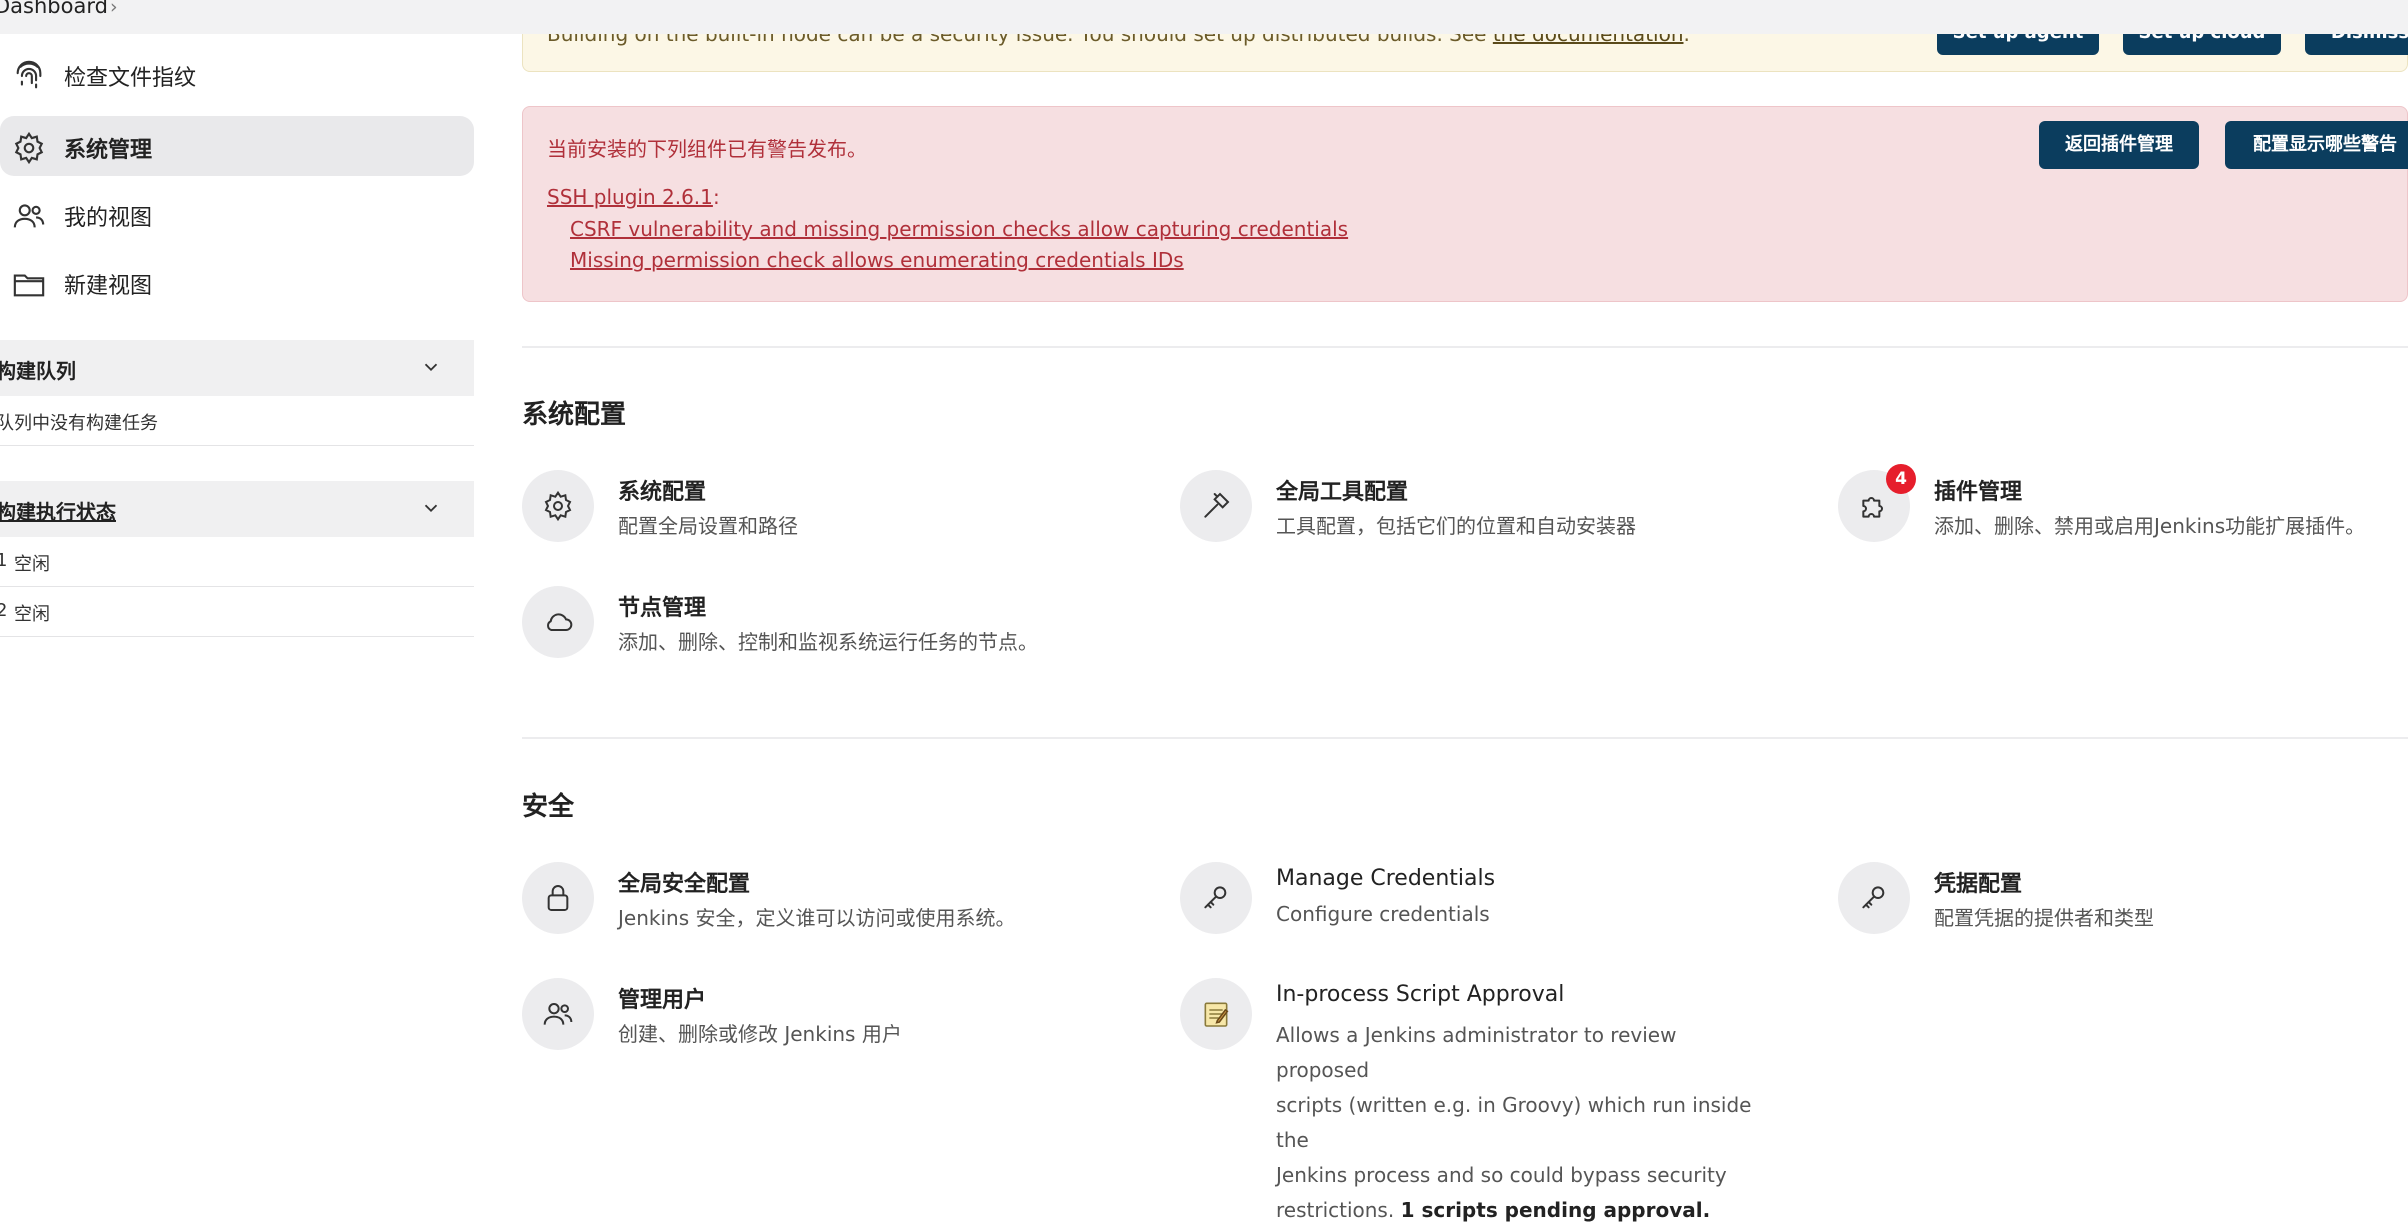 This screenshot has height=1228, width=2408. Describe the element at coordinates (1978, 492) in the screenshot. I see `item-title: 插件管理` at that location.